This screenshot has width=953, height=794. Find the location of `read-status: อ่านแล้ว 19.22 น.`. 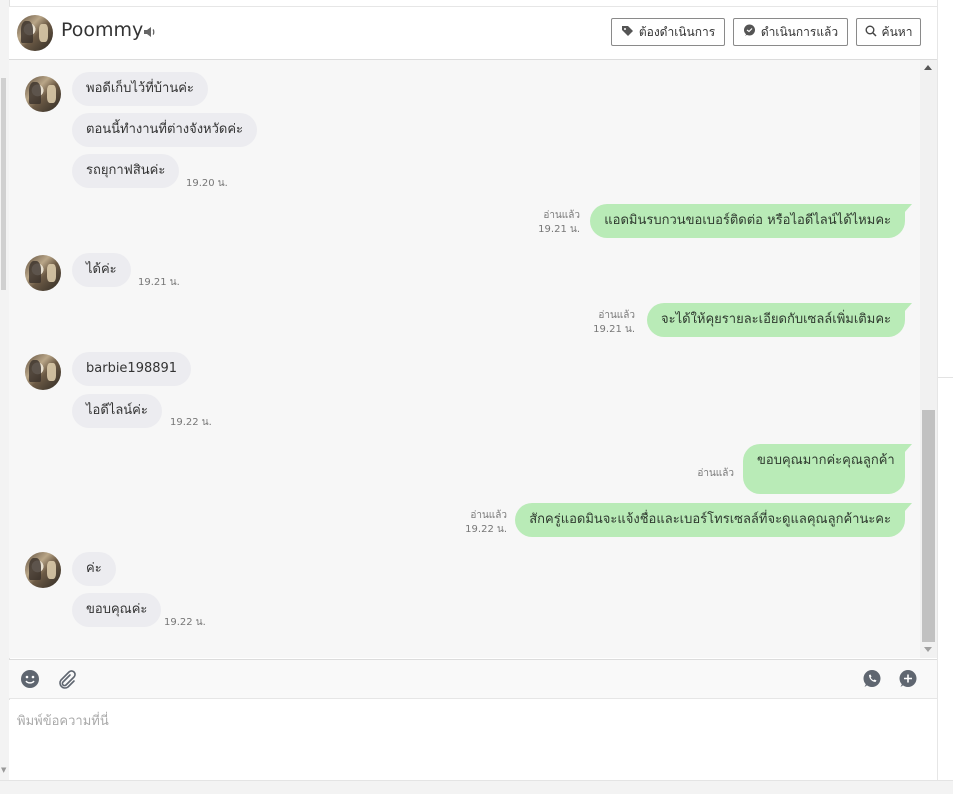

read-status: อ่านแล้ว 19.22 น. is located at coordinates (486, 523).